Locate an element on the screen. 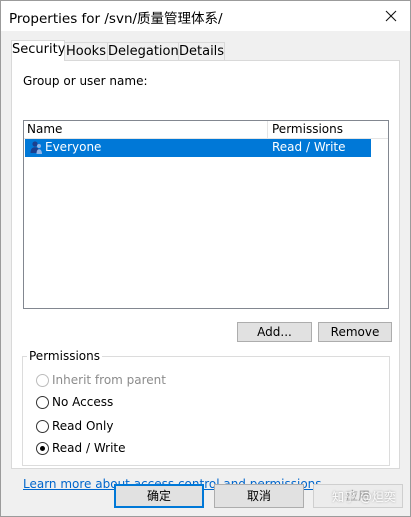 The height and width of the screenshot is (517, 411). tab-hooks: Hooks is located at coordinates (86, 51).